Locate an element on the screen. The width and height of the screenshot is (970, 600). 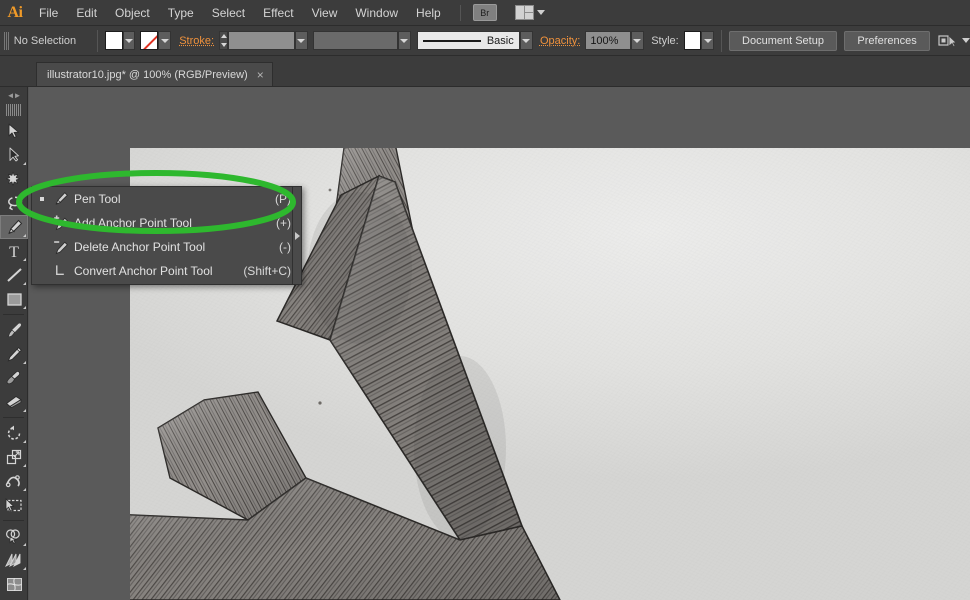
menu-divider is located at coordinates (460, 12).